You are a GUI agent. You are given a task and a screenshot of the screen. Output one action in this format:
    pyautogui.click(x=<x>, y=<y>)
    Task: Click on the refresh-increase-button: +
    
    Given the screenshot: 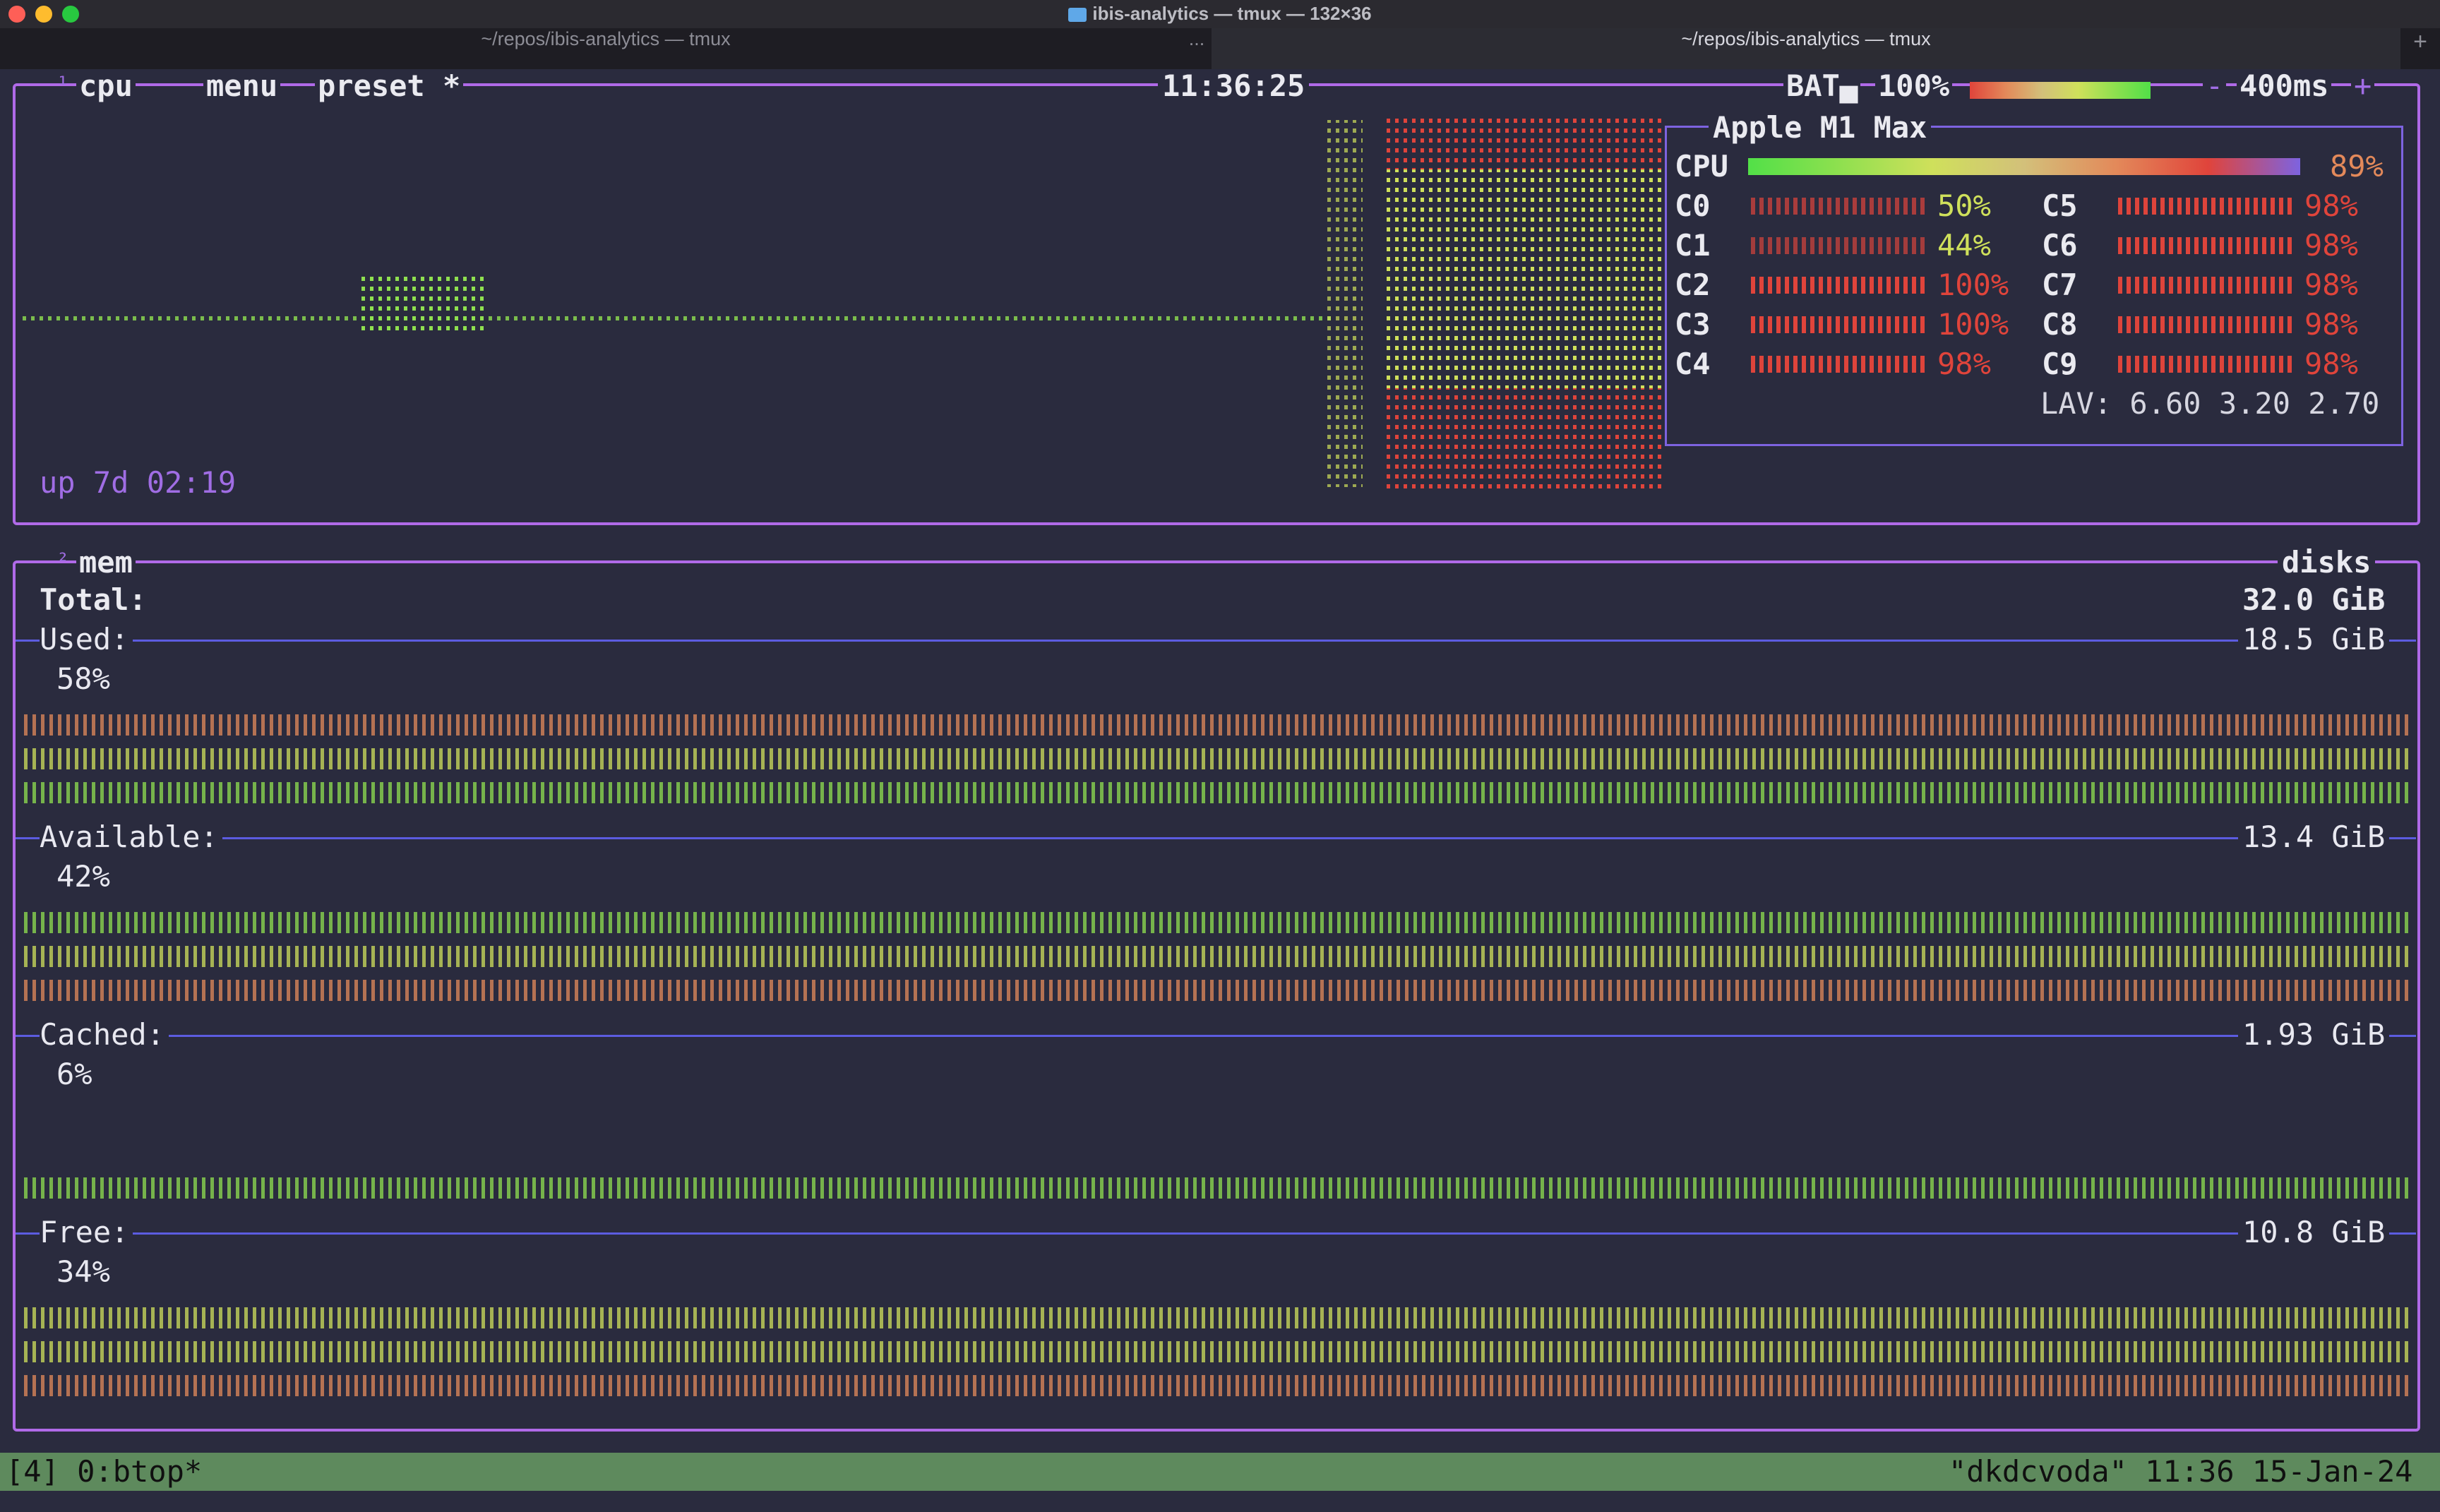 What is the action you would take?
    pyautogui.click(x=2363, y=86)
    